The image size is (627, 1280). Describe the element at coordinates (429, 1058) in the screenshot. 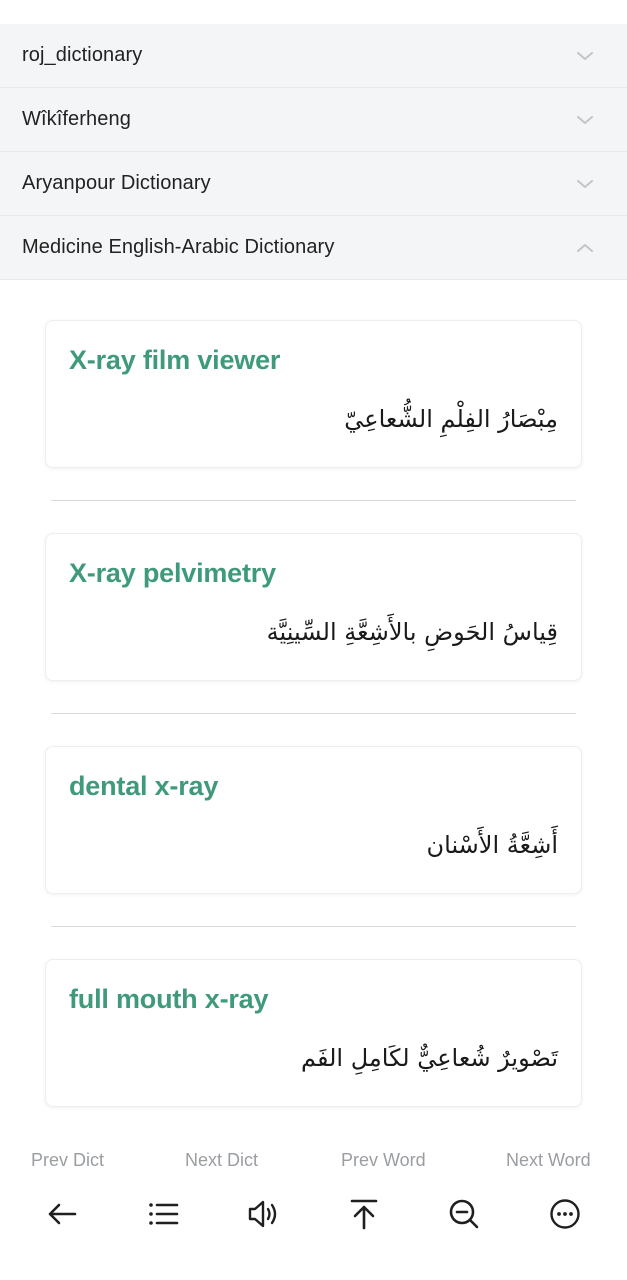

I see `entry-definition: تَصْويرٌ شُعاعِيٌّ لكَامِلِ الفَم` at that location.